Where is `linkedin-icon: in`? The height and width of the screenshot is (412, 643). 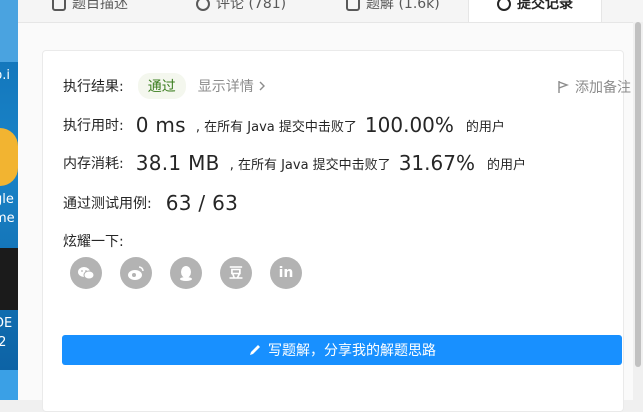
linkedin-icon: in is located at coordinates (286, 273).